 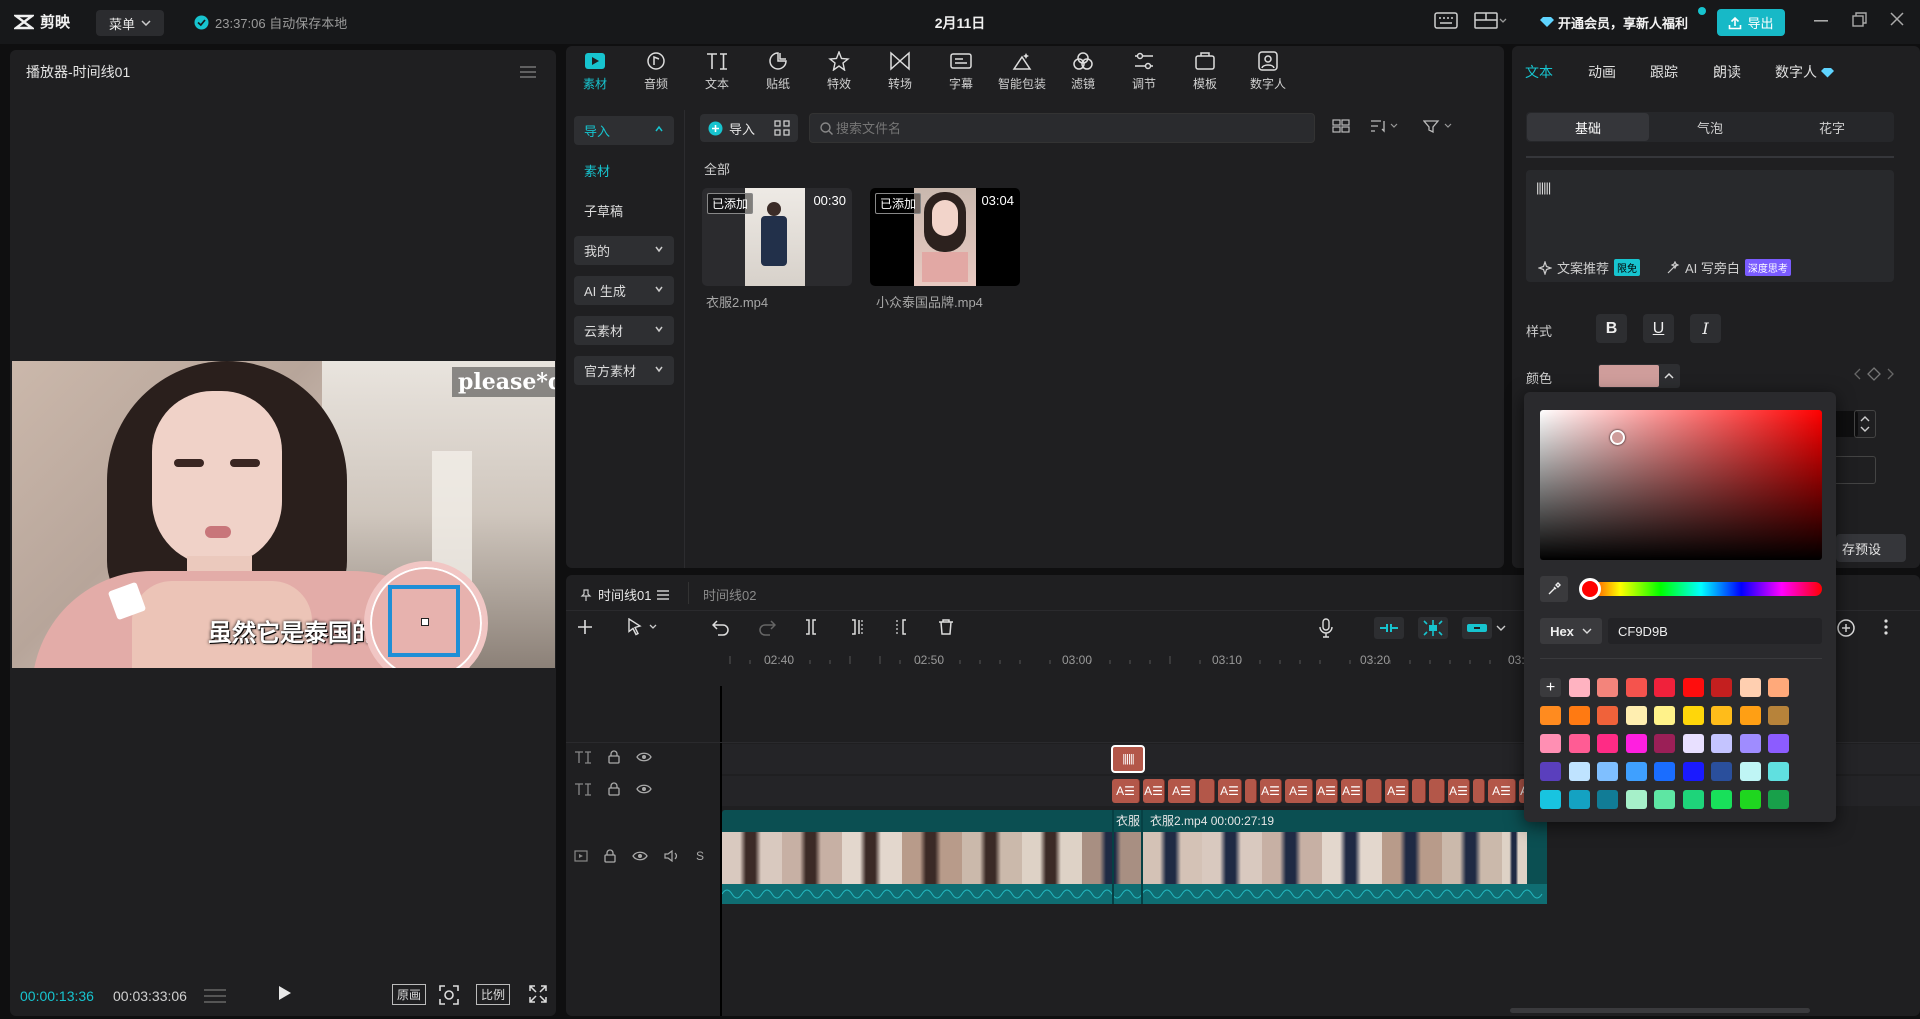 What do you see at coordinates (1389, 628) in the screenshot?
I see `main-track-magnet-button` at bounding box center [1389, 628].